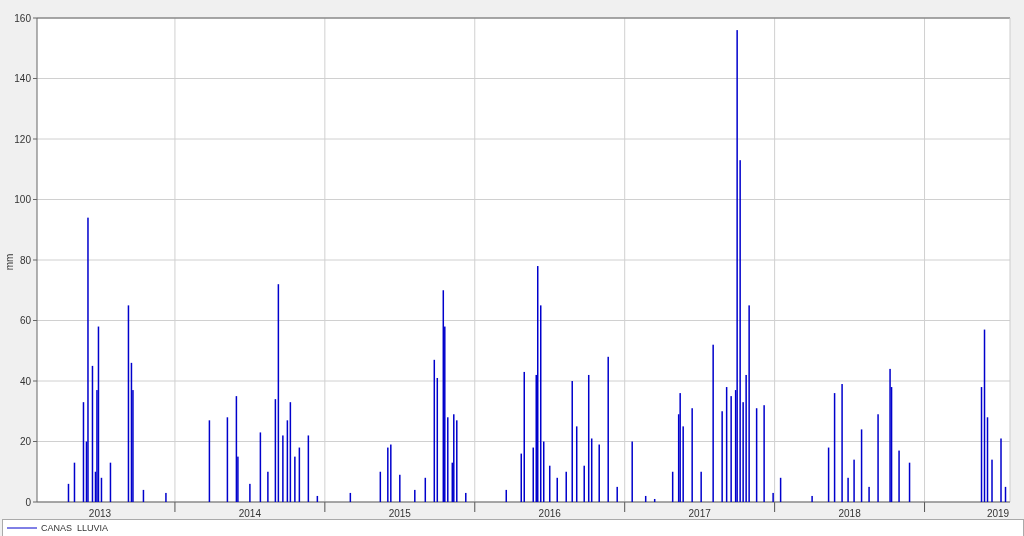 Image resolution: width=1024 pixels, height=536 pixels. Describe the element at coordinates (25, 260) in the screenshot. I see `axis-label: 80` at that location.